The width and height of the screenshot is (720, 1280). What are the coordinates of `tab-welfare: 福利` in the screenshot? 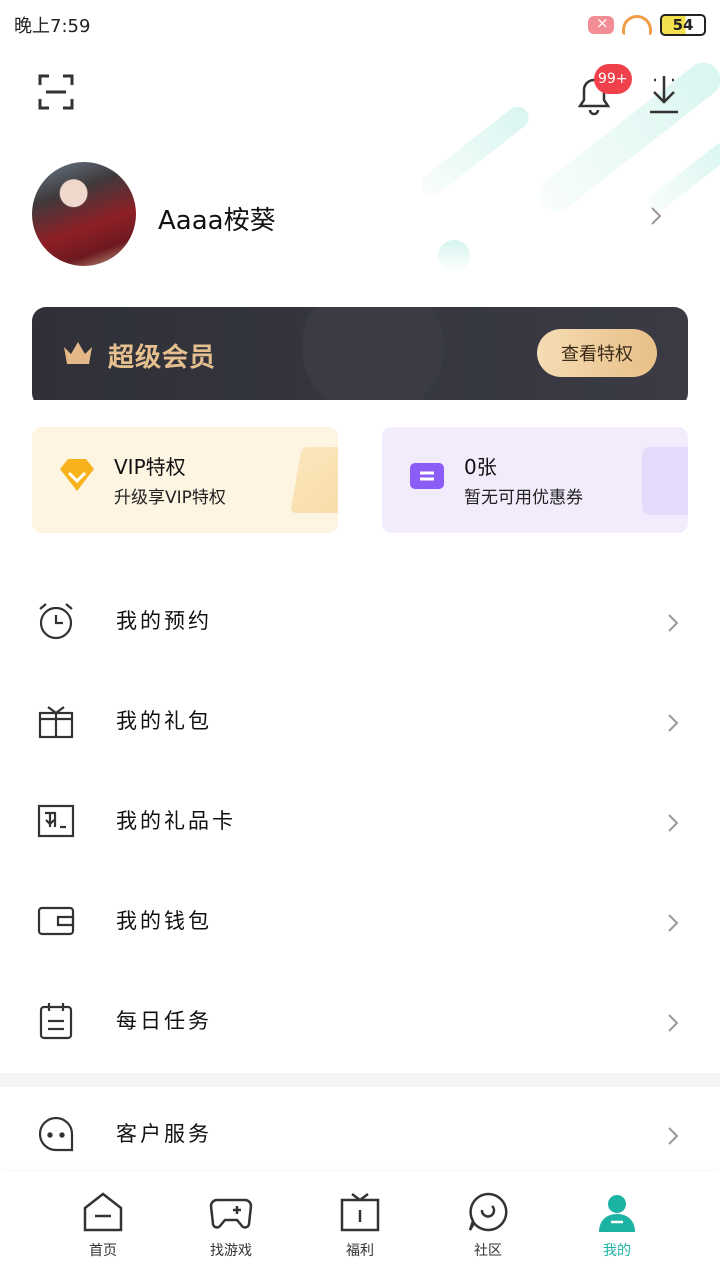 It's located at (360, 1230).